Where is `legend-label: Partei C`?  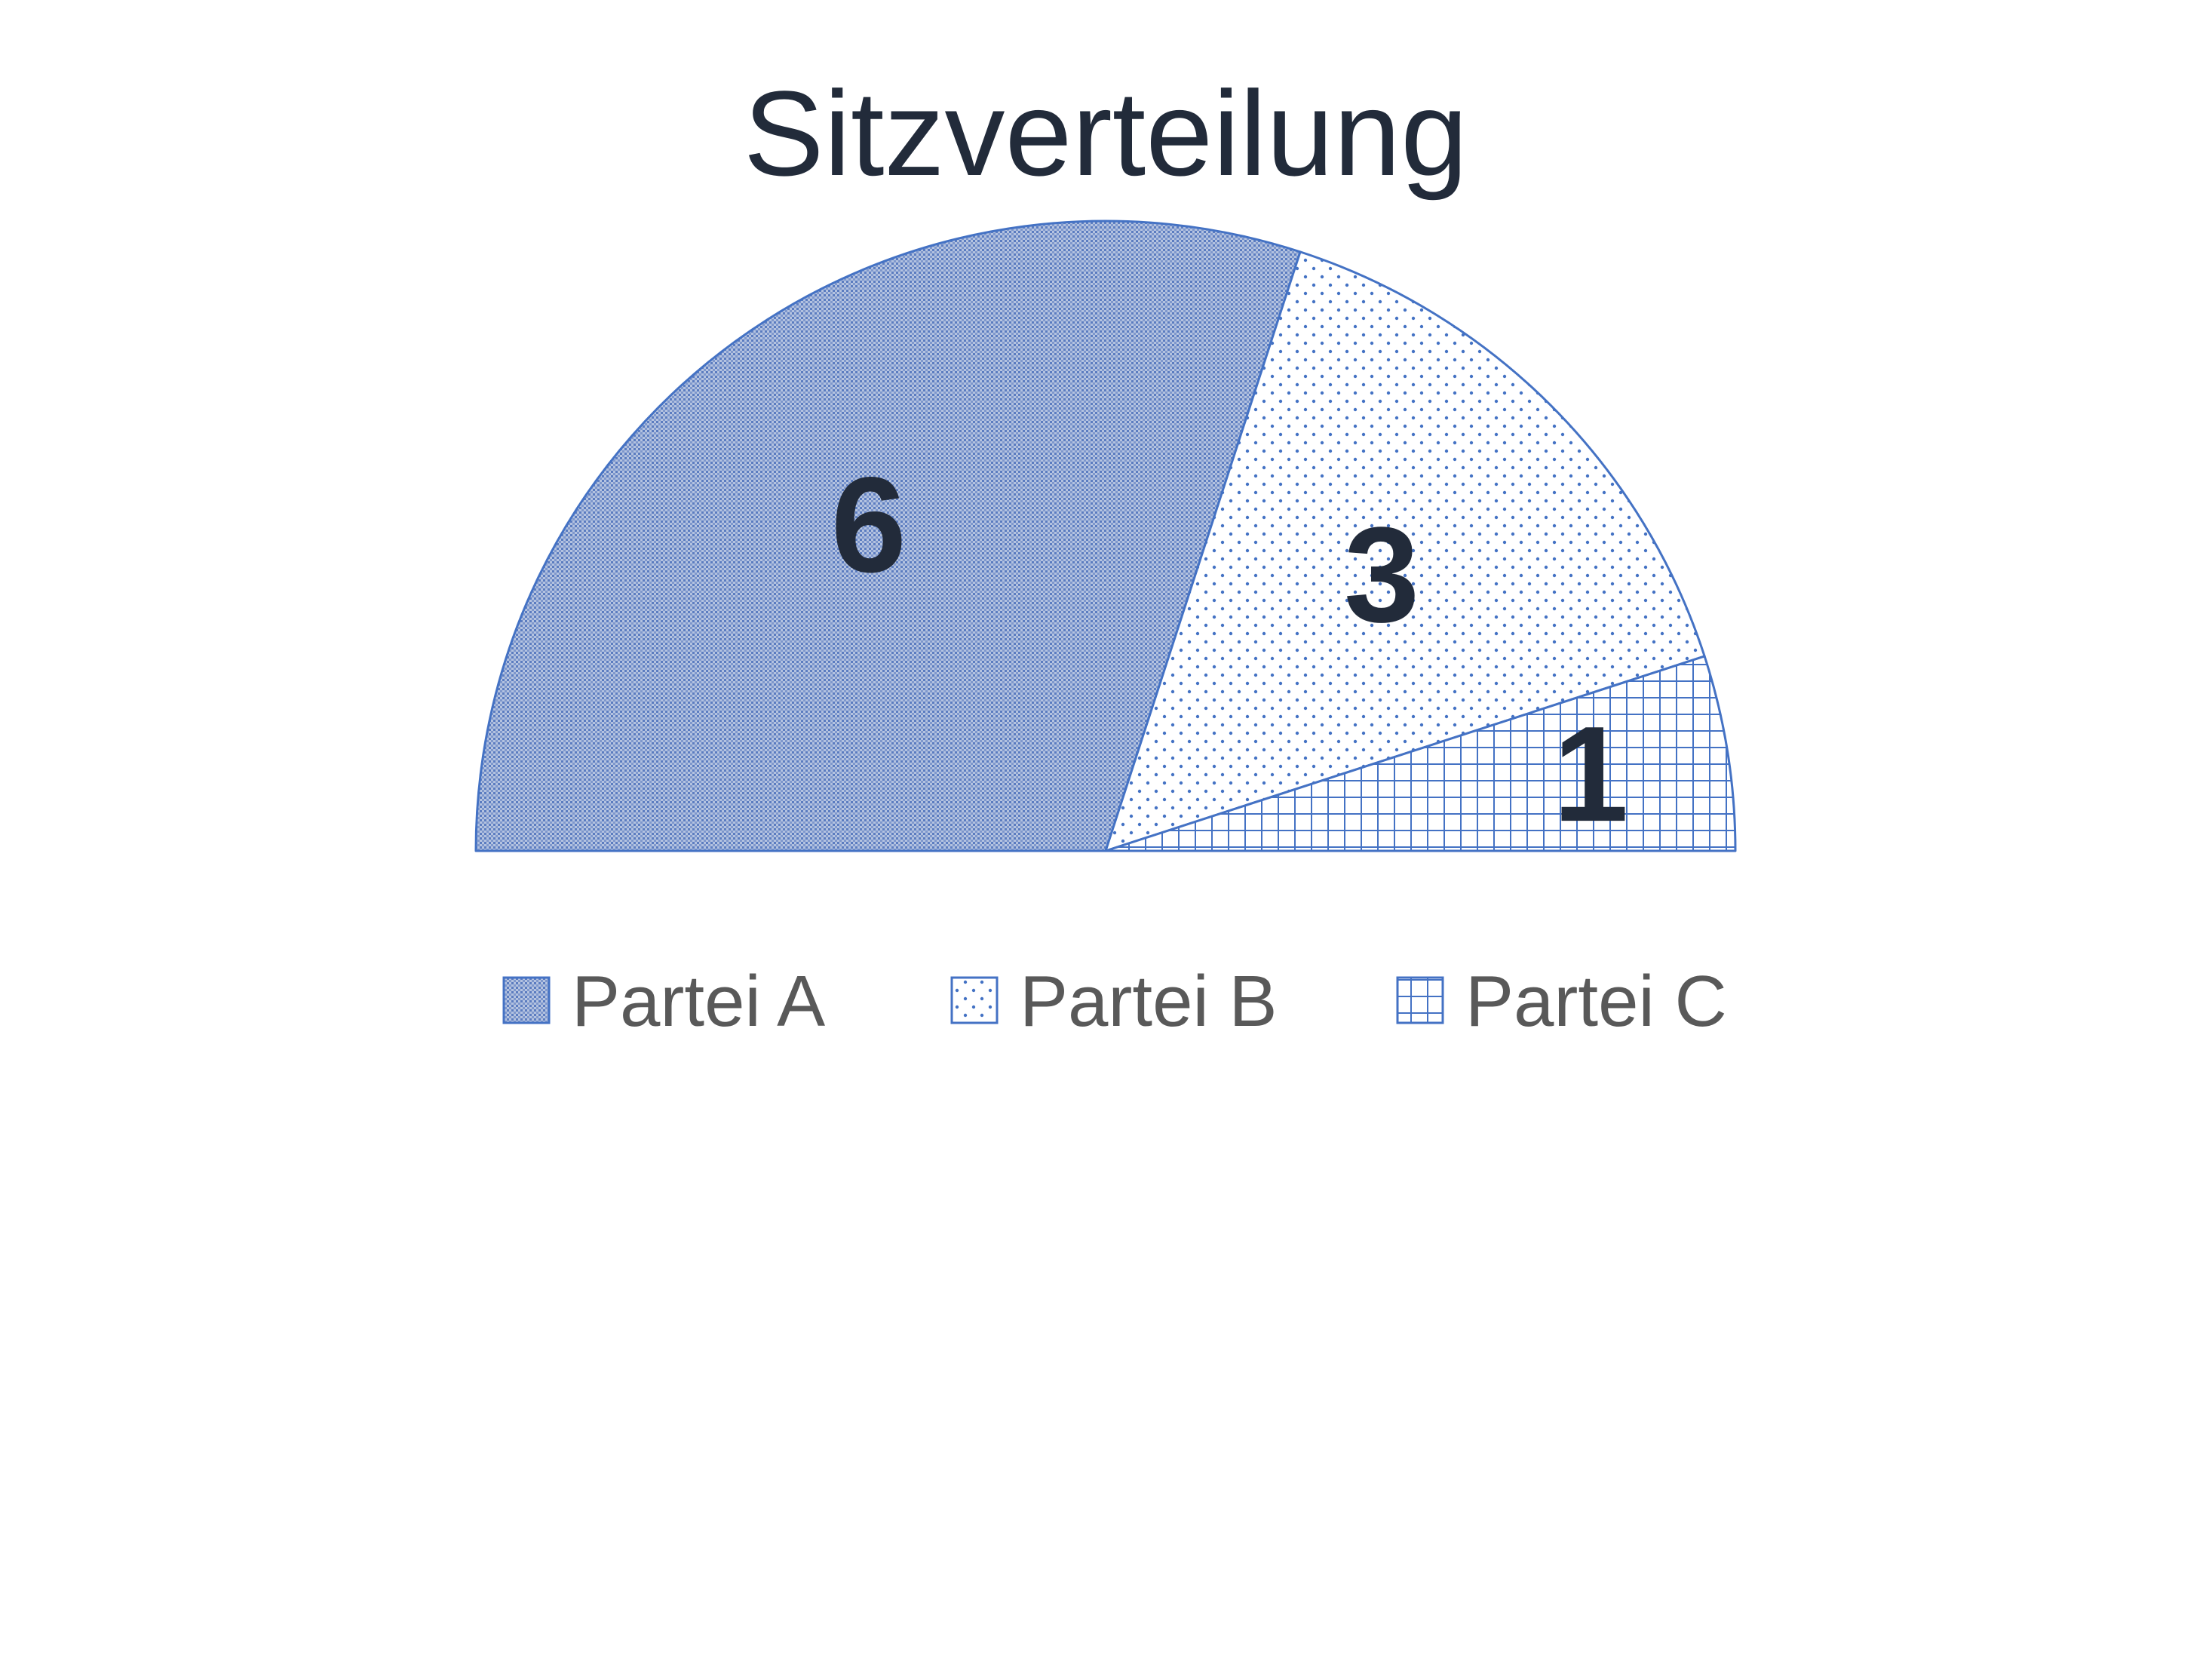
legend-label: Partei C is located at coordinates (1596, 1001).